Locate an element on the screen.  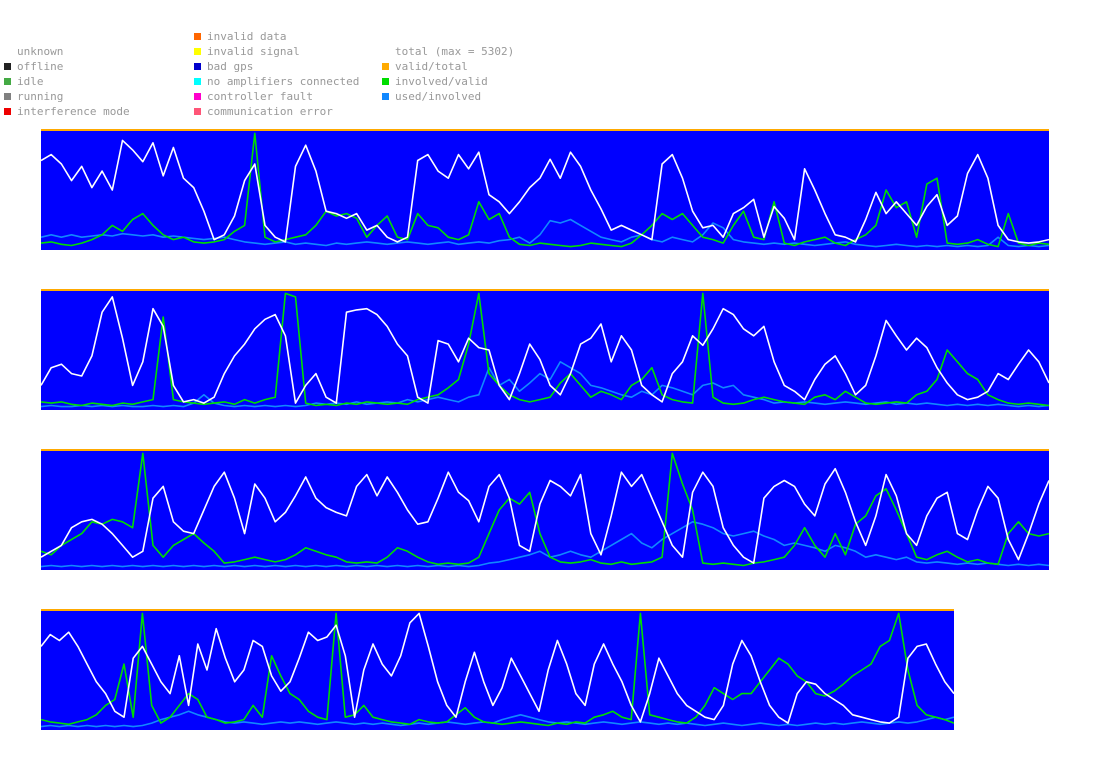
legend-item-used-involved: used/involved is located at coordinates (431, 96).